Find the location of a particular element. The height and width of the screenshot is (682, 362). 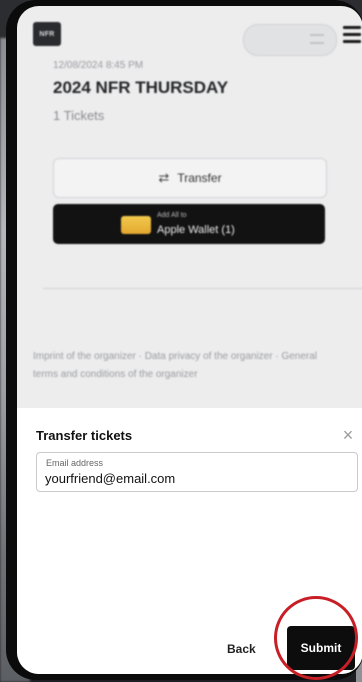

sheet-title: Transfer tickets is located at coordinates (84, 435).